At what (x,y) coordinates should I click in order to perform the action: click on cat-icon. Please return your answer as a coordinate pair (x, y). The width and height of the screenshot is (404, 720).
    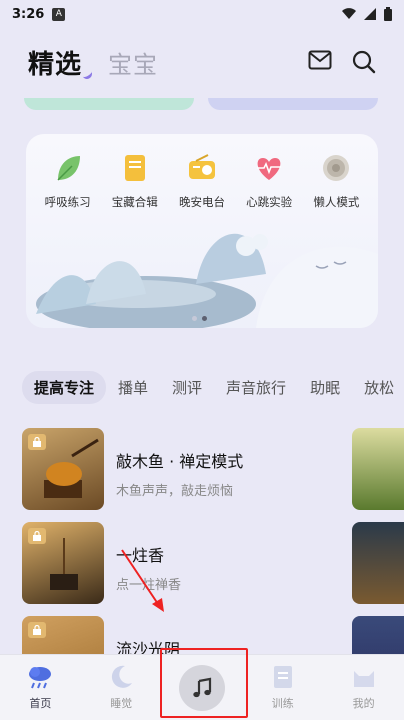
    Looking at the image, I should click on (363, 679).